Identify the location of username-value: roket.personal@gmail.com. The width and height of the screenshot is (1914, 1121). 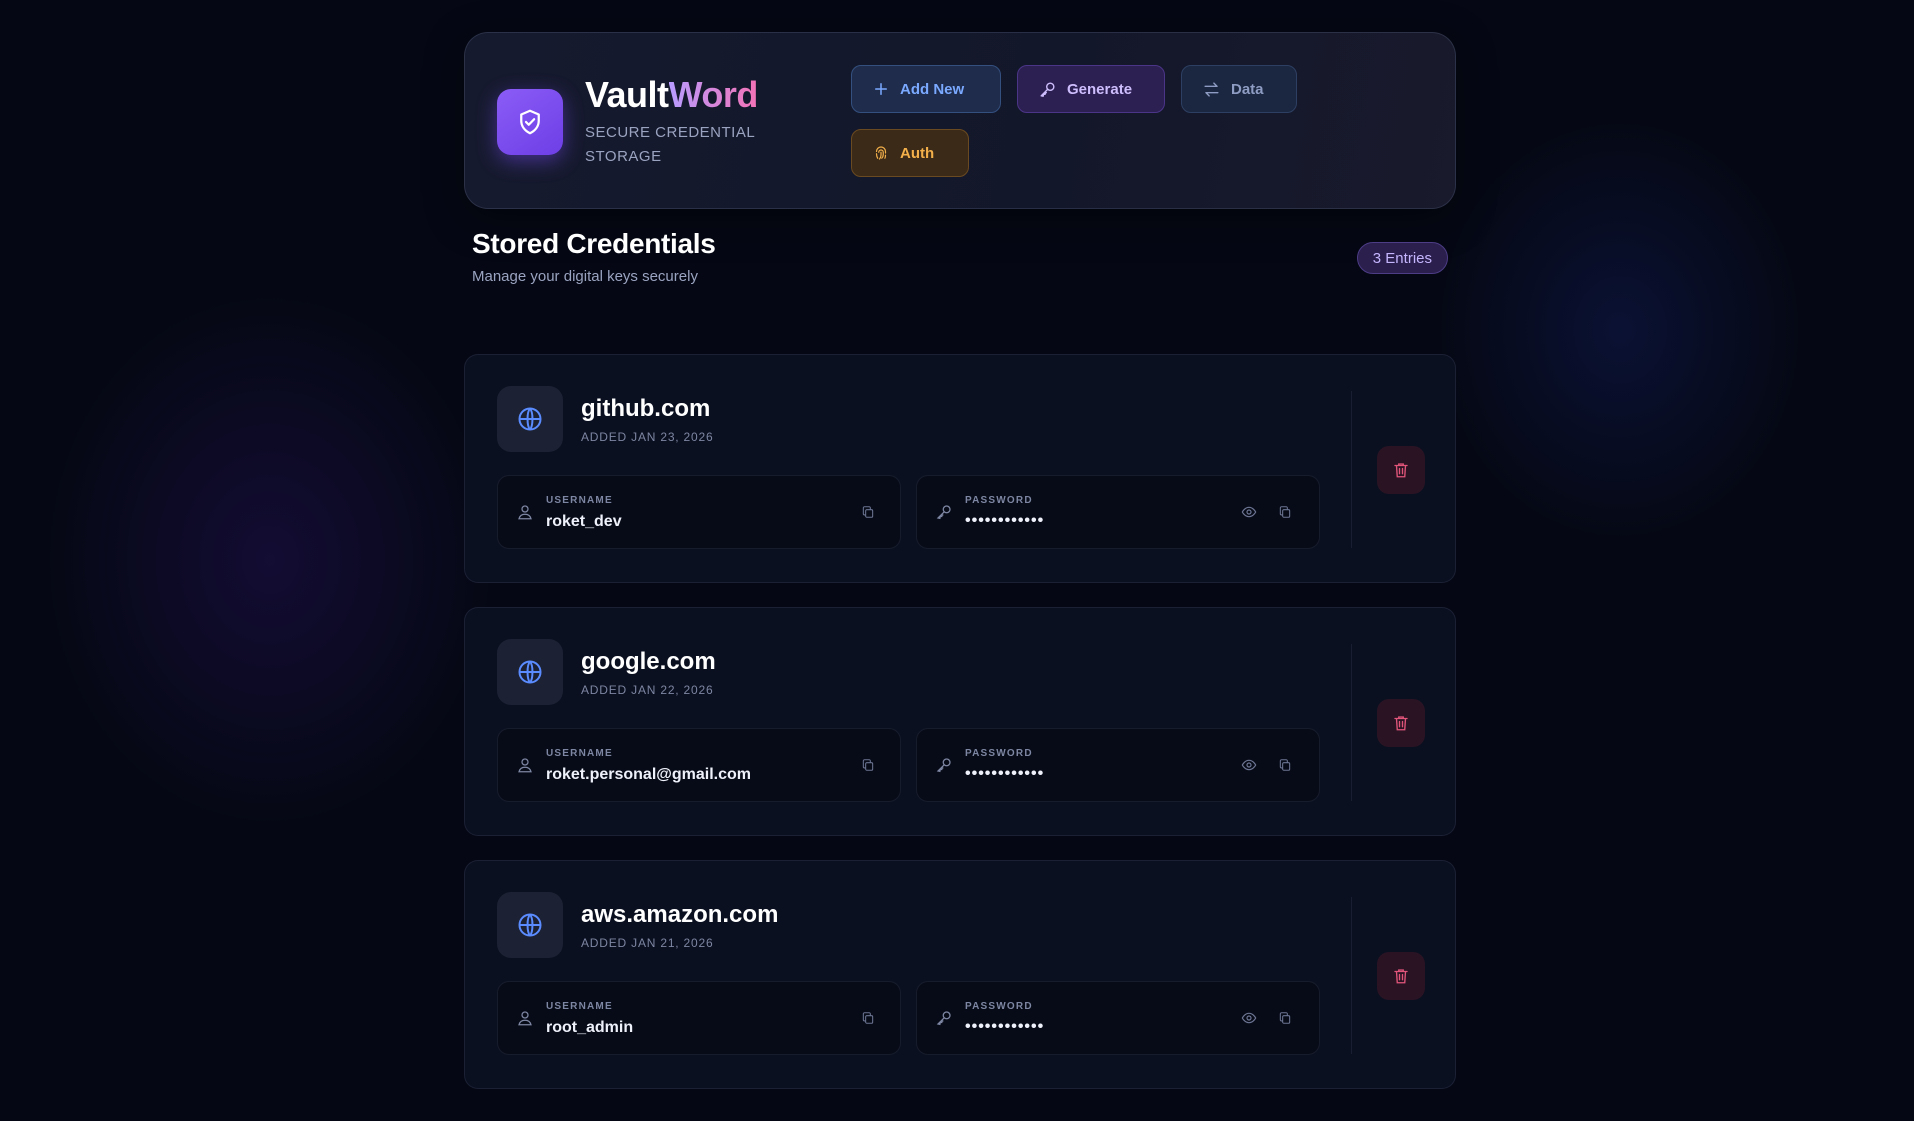
(648, 774).